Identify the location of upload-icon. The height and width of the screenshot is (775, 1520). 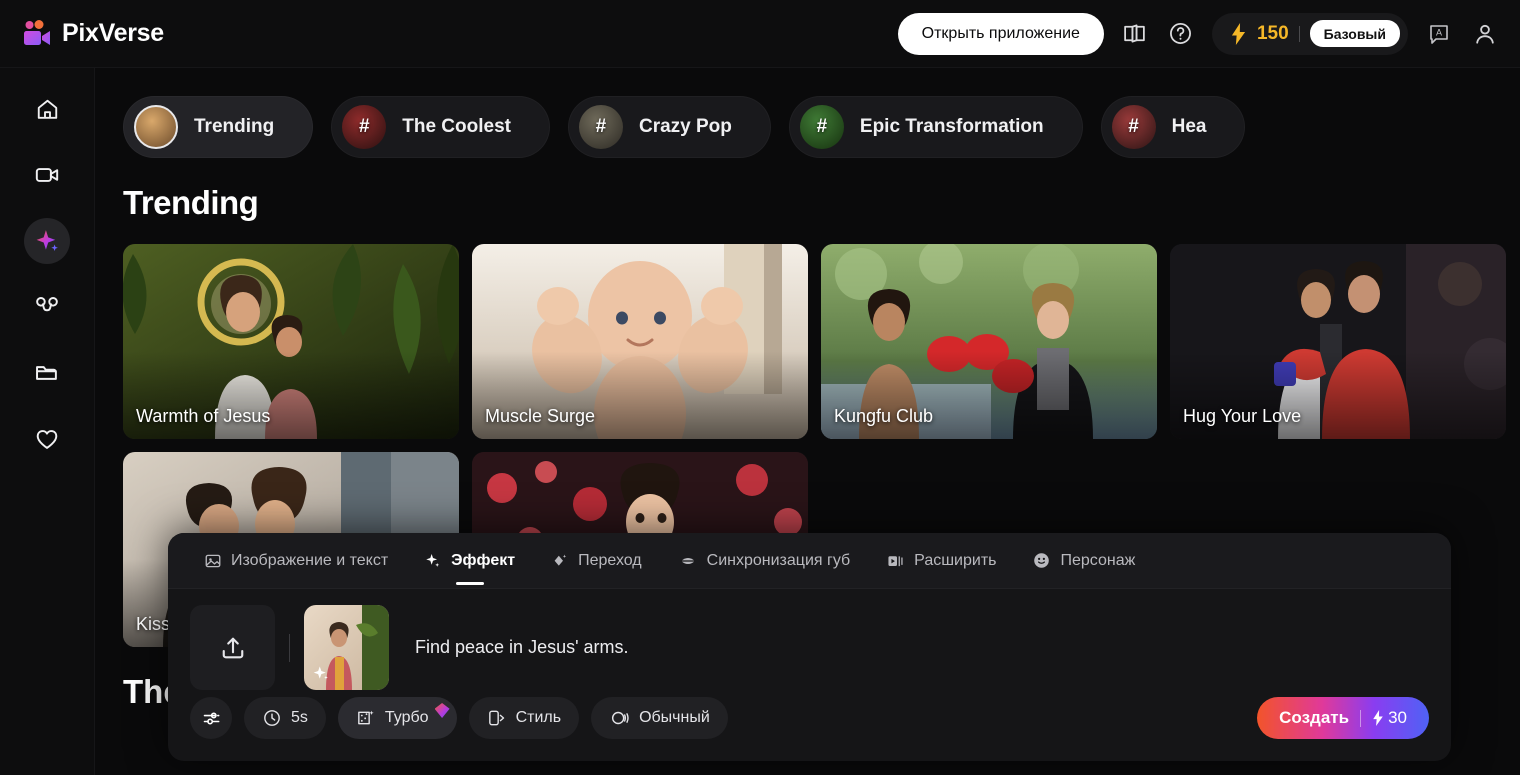
(233, 648).